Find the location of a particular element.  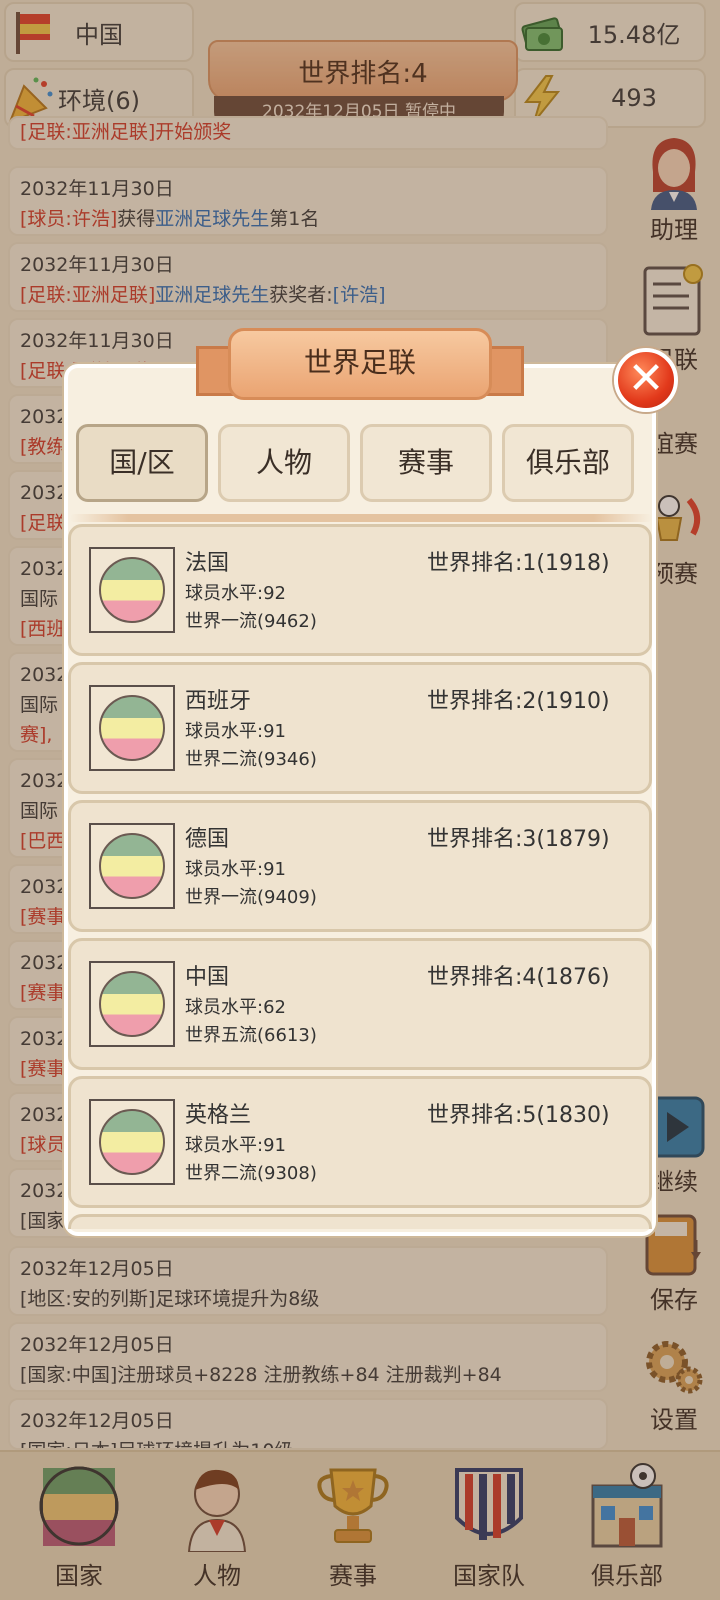

country-rank: 世界排名:1(1918) is located at coordinates (518, 563).